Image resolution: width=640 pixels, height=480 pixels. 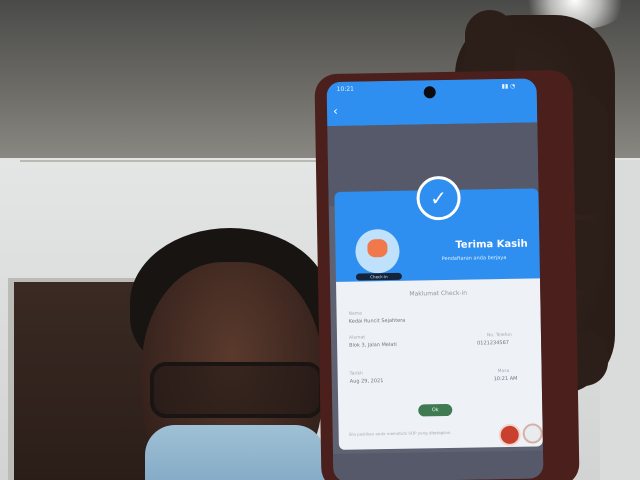 I want to click on row-value: Blok 3, Jalan Melati, so click(x=373, y=345).